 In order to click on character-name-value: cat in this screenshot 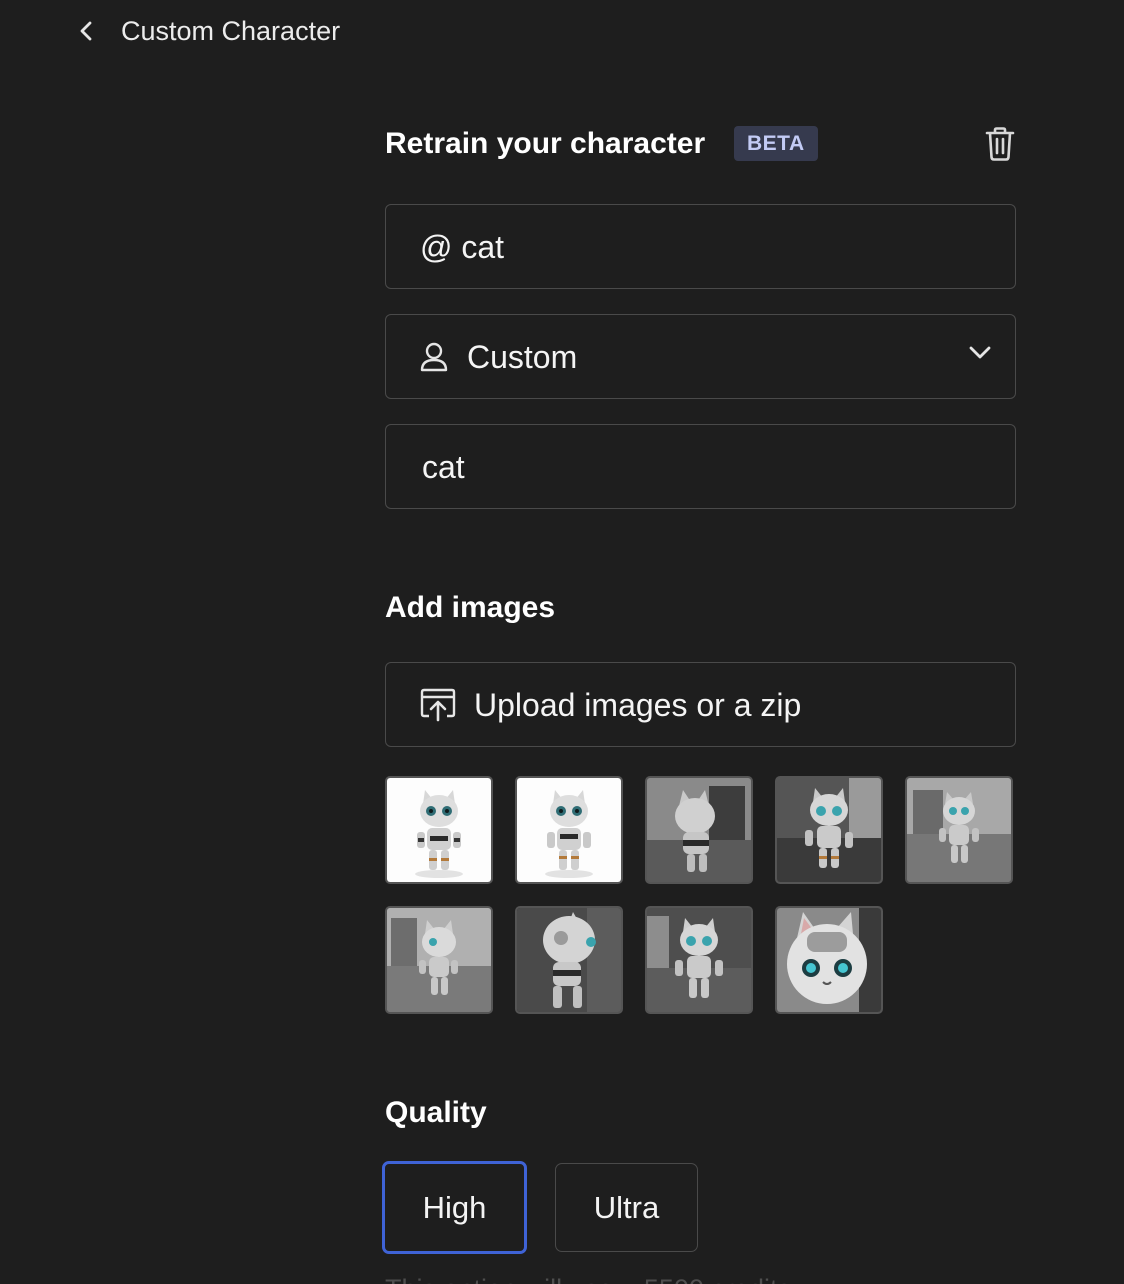, I will do `click(443, 467)`.